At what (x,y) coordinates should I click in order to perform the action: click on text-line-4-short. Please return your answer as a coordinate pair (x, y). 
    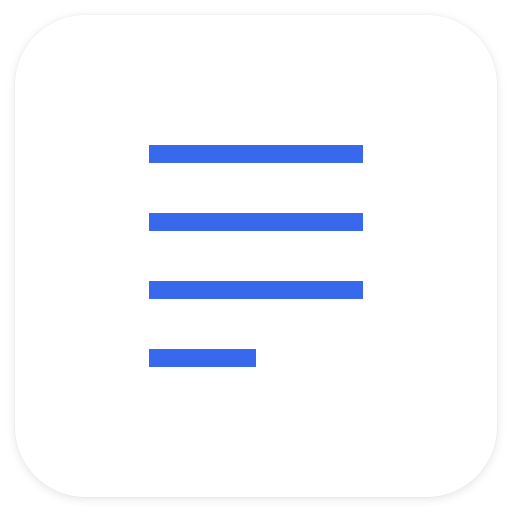
    Looking at the image, I should click on (202, 358).